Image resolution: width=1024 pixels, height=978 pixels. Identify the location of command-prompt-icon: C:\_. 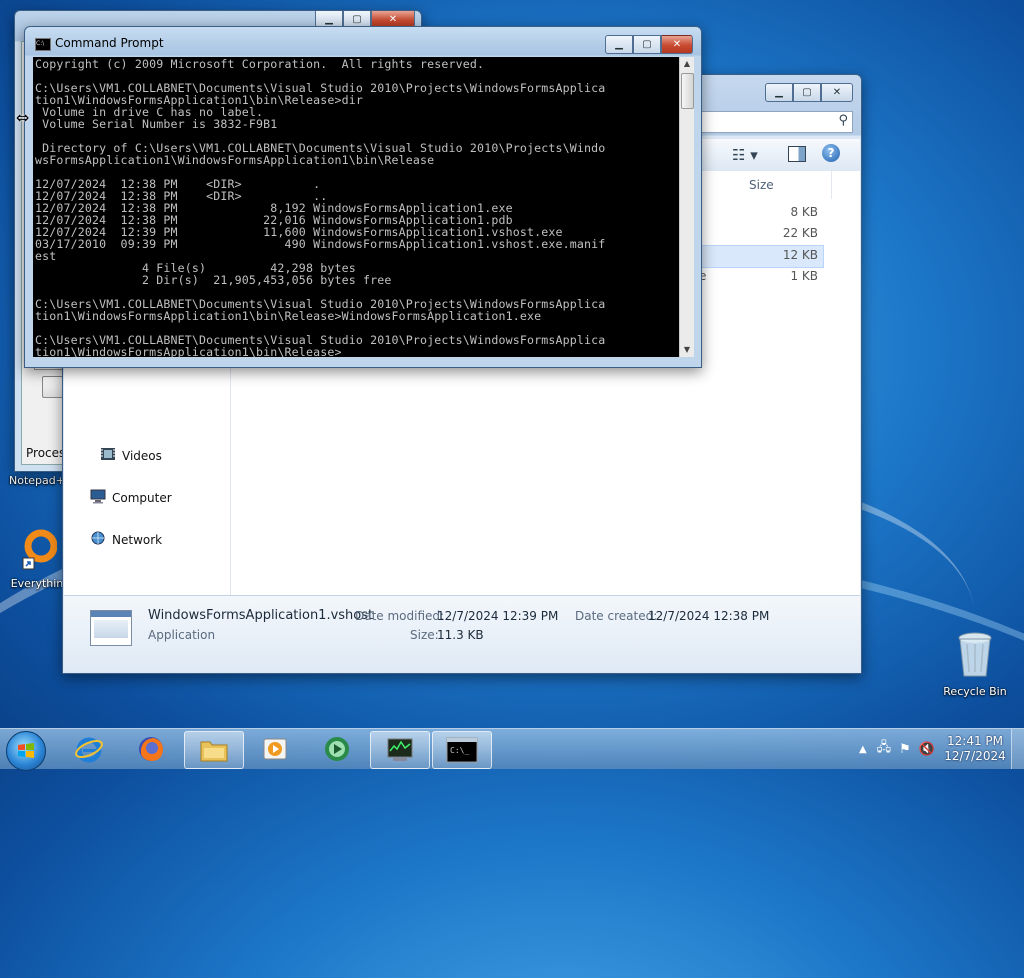
(462, 750).